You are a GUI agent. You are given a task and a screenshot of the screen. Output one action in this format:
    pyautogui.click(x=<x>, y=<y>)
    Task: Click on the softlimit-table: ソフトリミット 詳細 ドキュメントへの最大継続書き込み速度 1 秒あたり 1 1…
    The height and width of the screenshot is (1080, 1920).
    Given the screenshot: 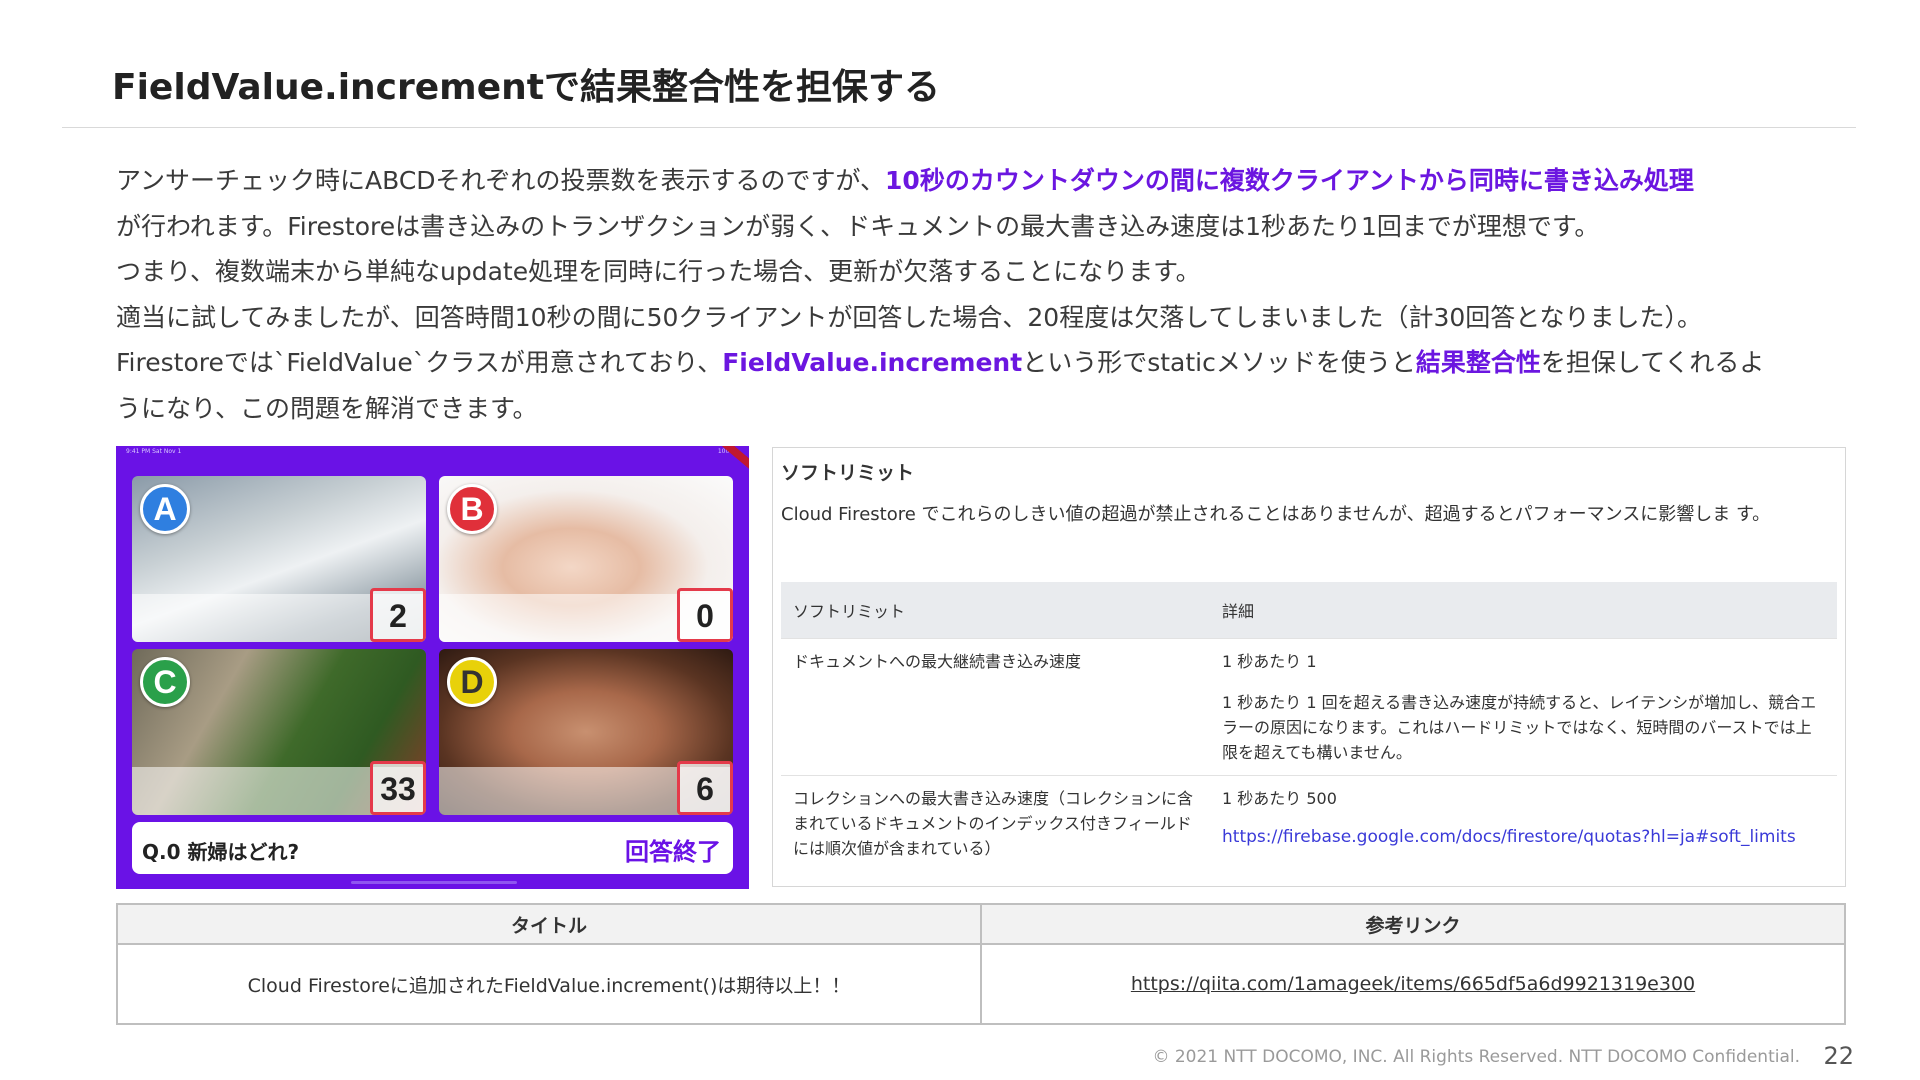 What is the action you would take?
    pyautogui.click(x=1309, y=726)
    